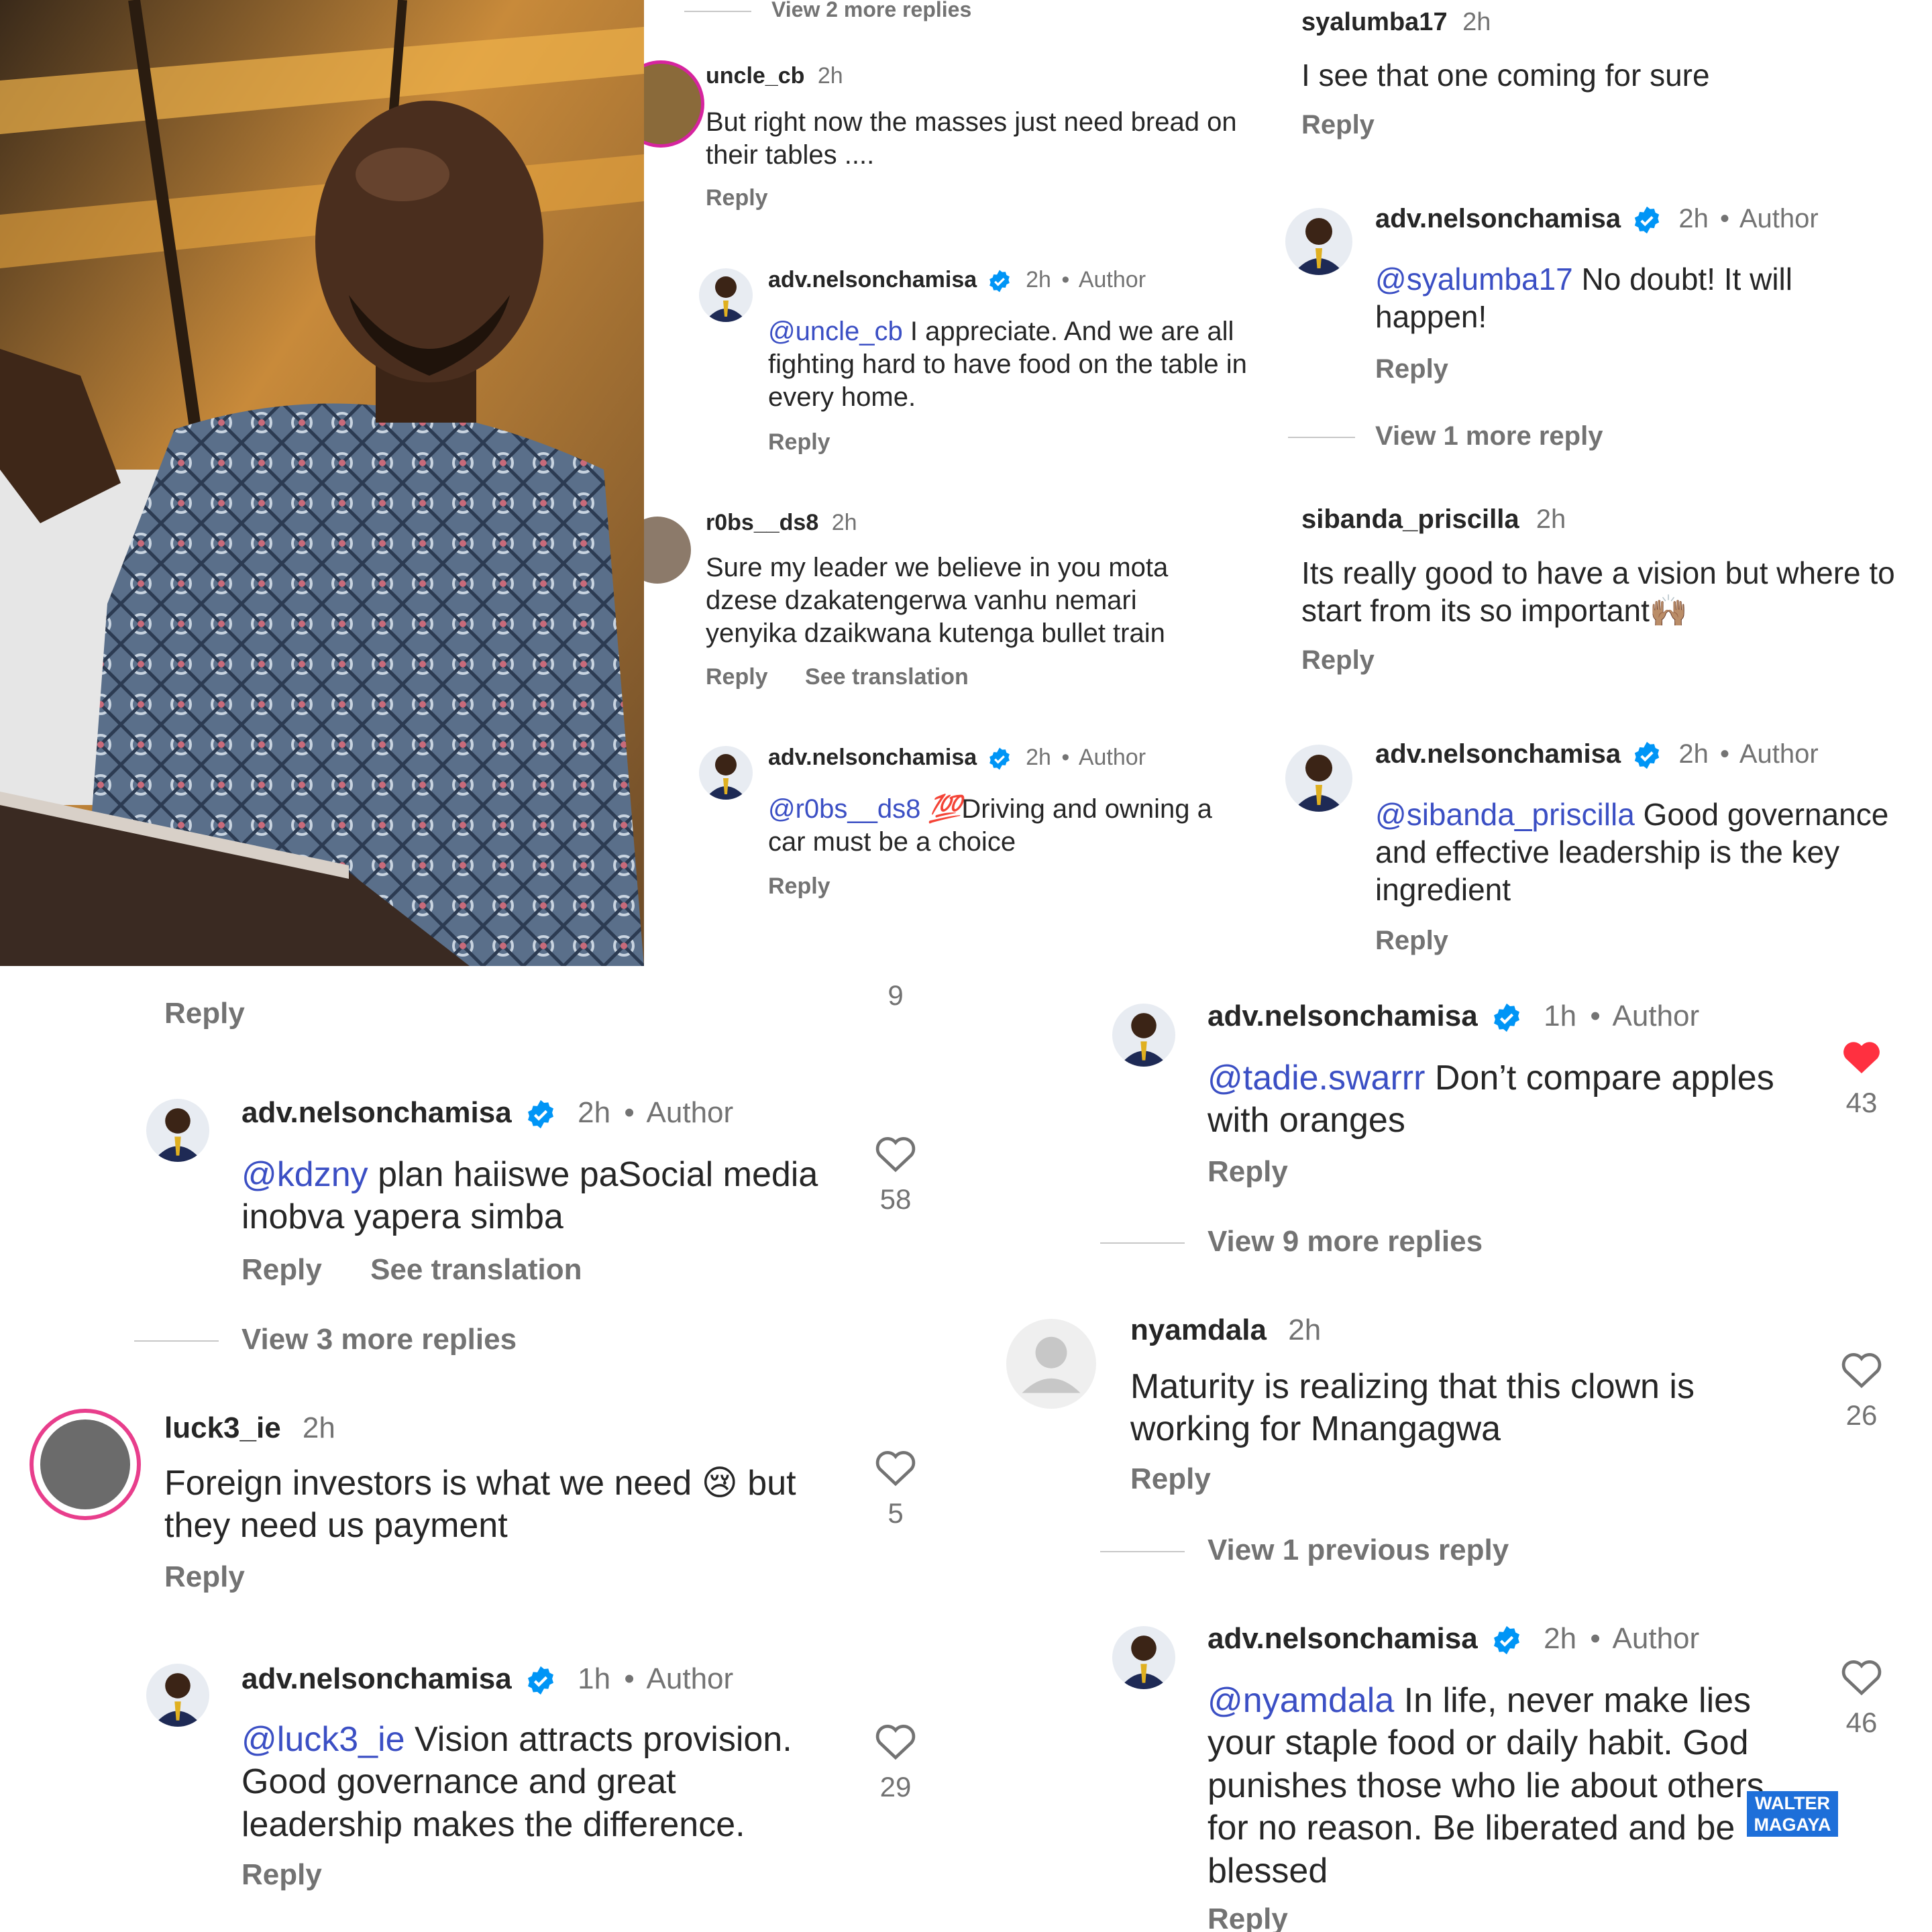 Image resolution: width=1932 pixels, height=1932 pixels. I want to click on like-count: 43, so click(1861, 1102).